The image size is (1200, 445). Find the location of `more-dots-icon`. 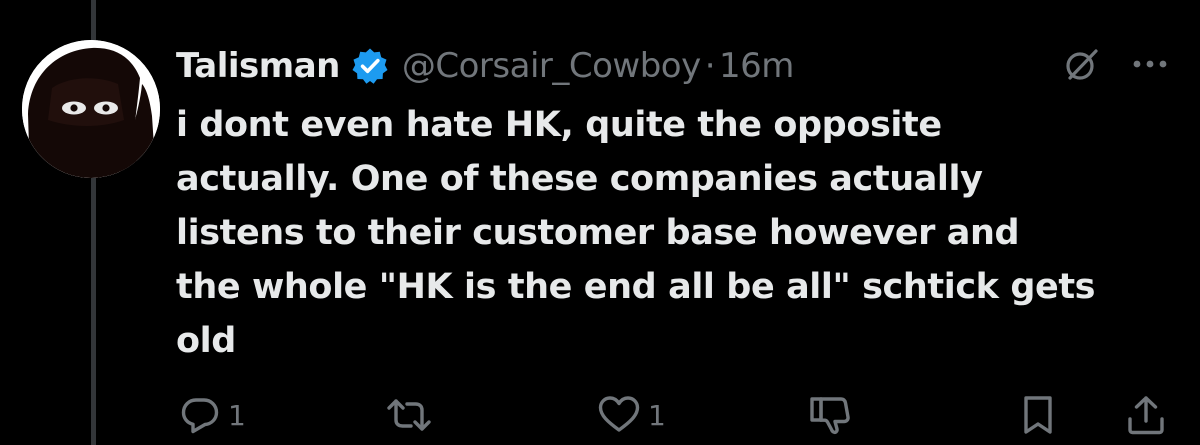

more-dots-icon is located at coordinates (1150, 64).